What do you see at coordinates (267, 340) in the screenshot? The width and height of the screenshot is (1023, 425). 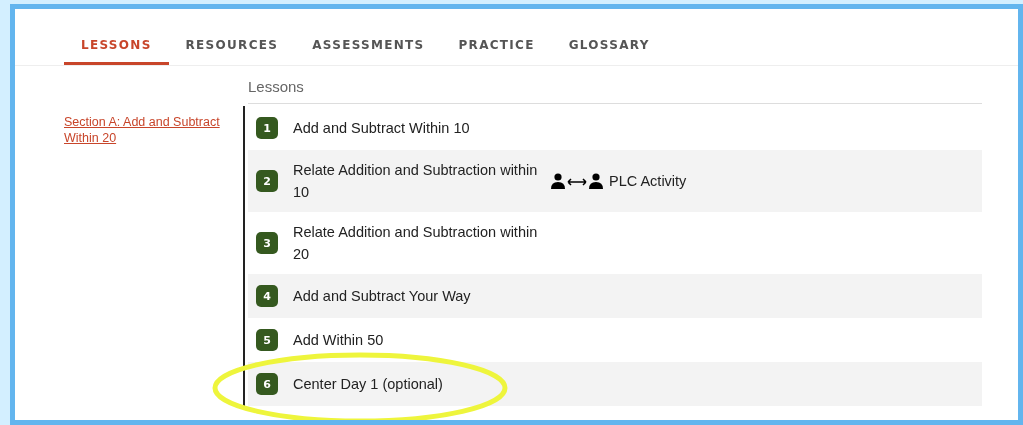 I see `lesson-number: 5` at bounding box center [267, 340].